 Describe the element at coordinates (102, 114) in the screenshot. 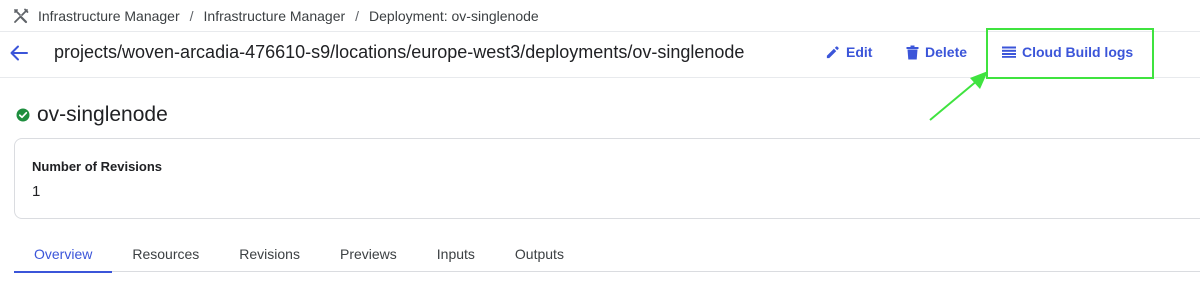

I see `deployment-name: ov-singlenode` at that location.